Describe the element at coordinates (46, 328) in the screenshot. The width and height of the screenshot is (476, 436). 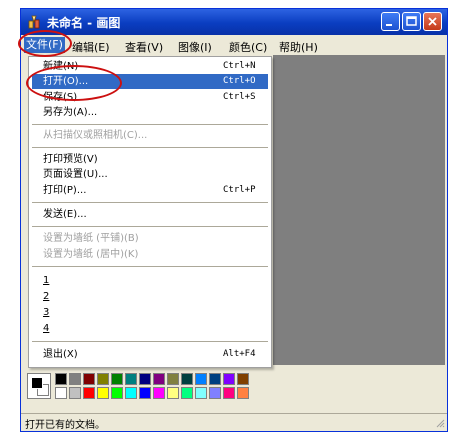
I see `menu-item-label: 4` at that location.